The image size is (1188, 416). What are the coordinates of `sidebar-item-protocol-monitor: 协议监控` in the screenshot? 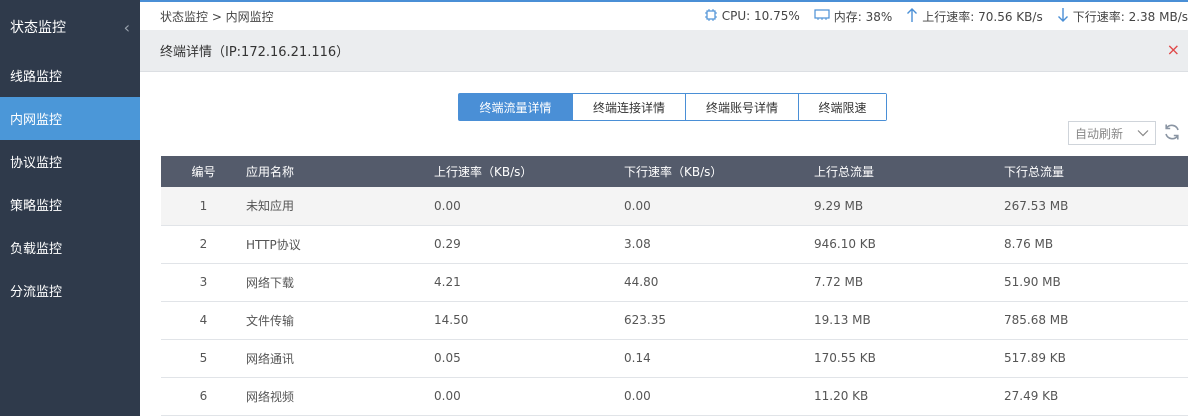 It's located at (70, 161).